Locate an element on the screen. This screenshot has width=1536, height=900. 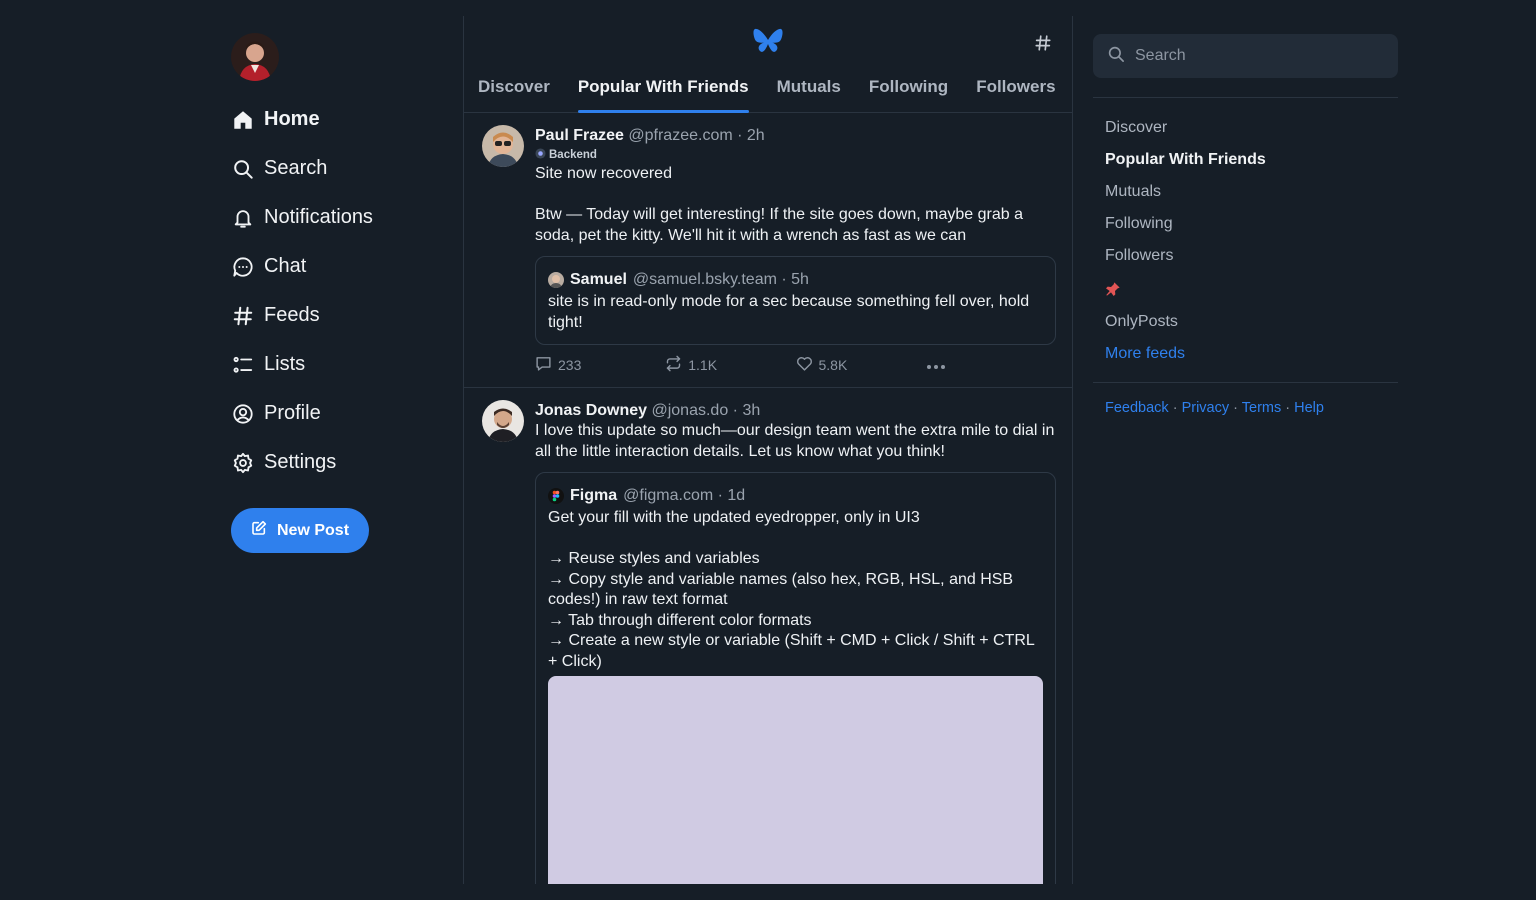
repost-button: 1.1K is located at coordinates (730, 365).